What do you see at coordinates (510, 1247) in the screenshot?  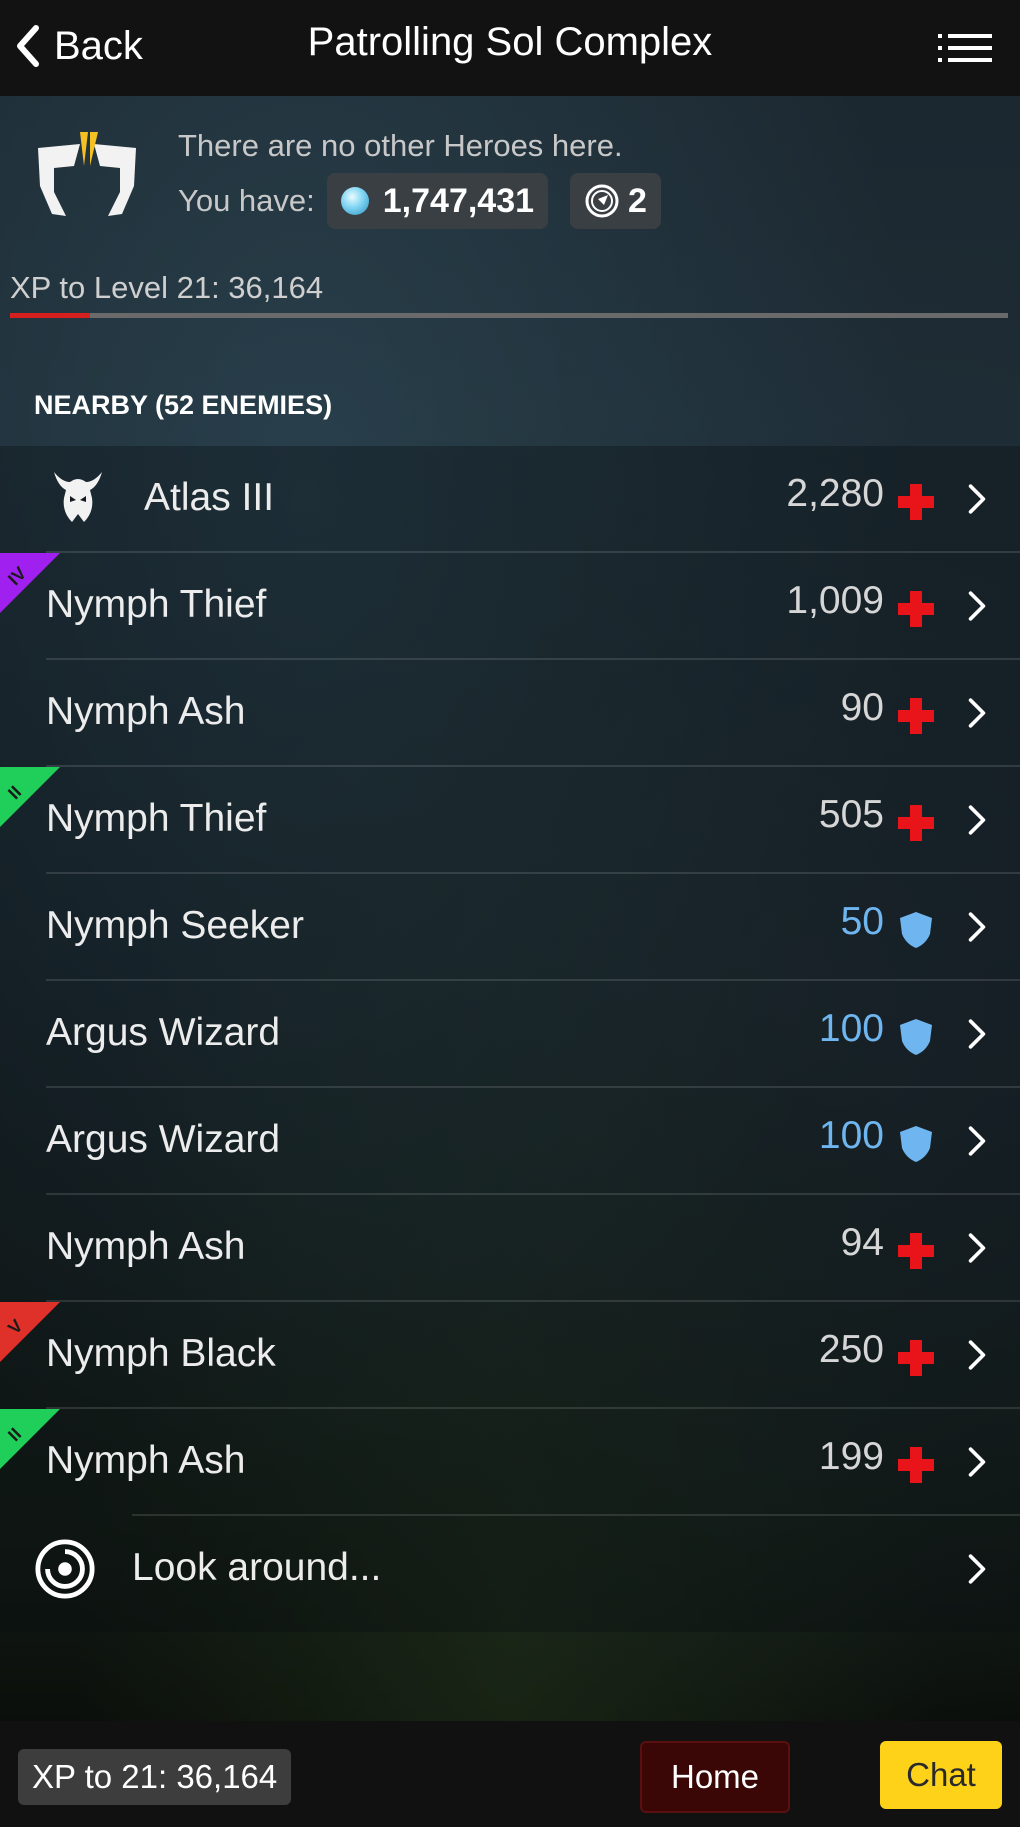 I see `enemy-row: Nymph Ash 94` at bounding box center [510, 1247].